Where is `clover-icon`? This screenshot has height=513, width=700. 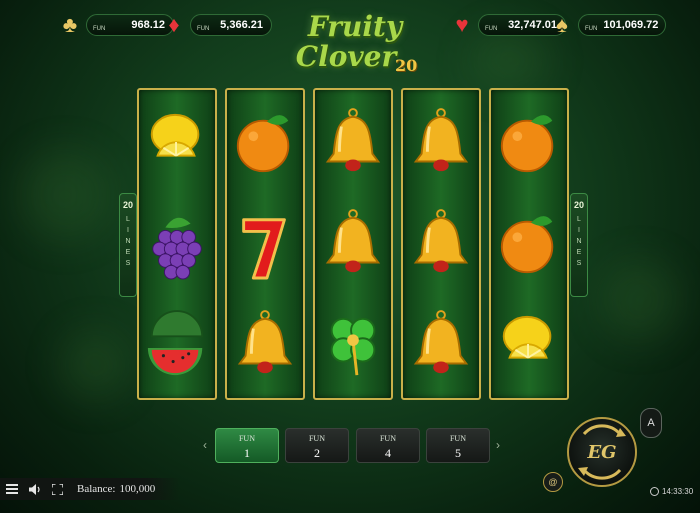 clover-icon is located at coordinates (353, 346).